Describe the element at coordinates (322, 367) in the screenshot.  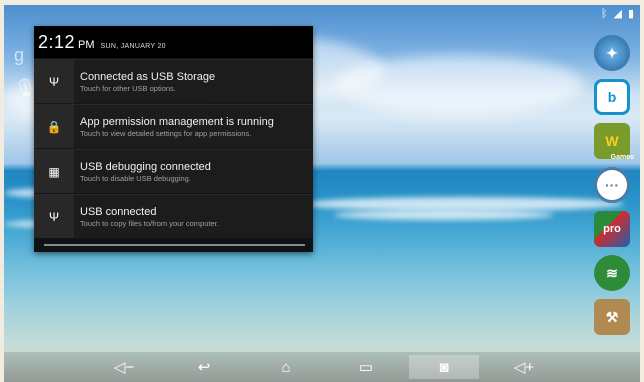
I see `navigation-bar: ◁− ↩ ⌂ ▭ ◙ ◁+` at that location.